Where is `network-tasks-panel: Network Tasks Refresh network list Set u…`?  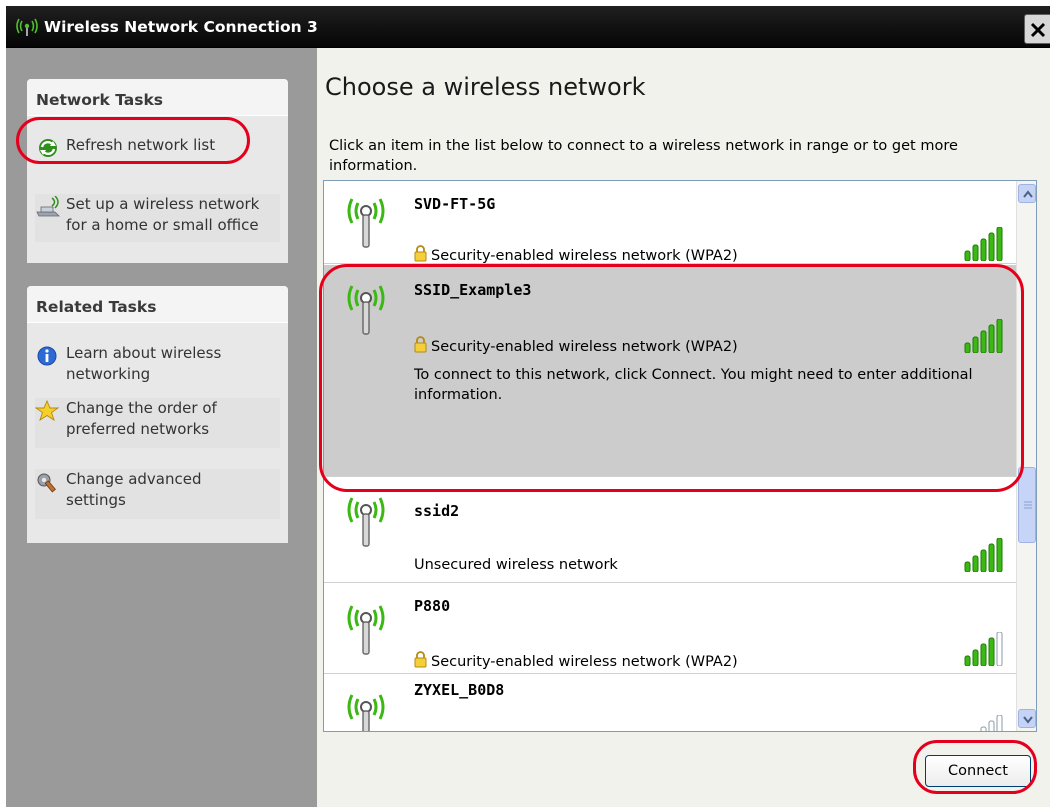 network-tasks-panel: Network Tasks Refresh network list Set u… is located at coordinates (157, 171).